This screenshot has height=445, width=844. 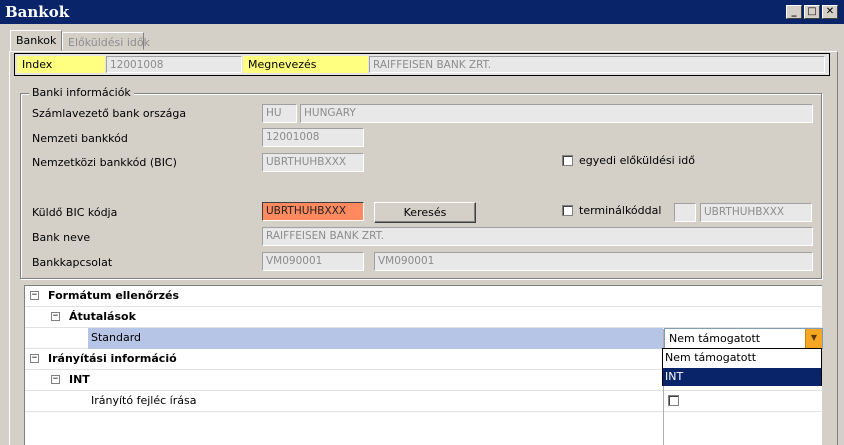 I want to click on dropdown-option-int: INT, so click(x=742, y=377).